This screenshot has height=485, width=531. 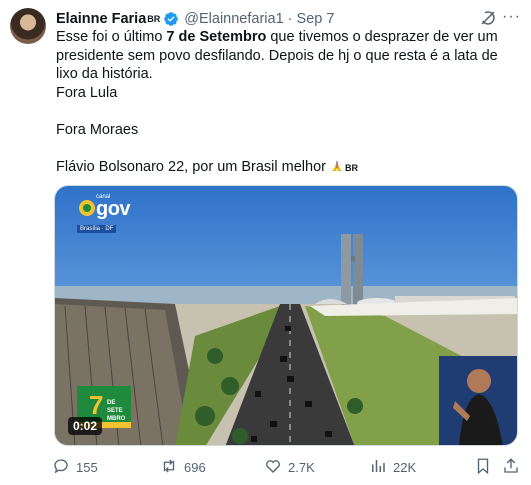 I want to click on views-button: 22K, so click(x=392, y=467).